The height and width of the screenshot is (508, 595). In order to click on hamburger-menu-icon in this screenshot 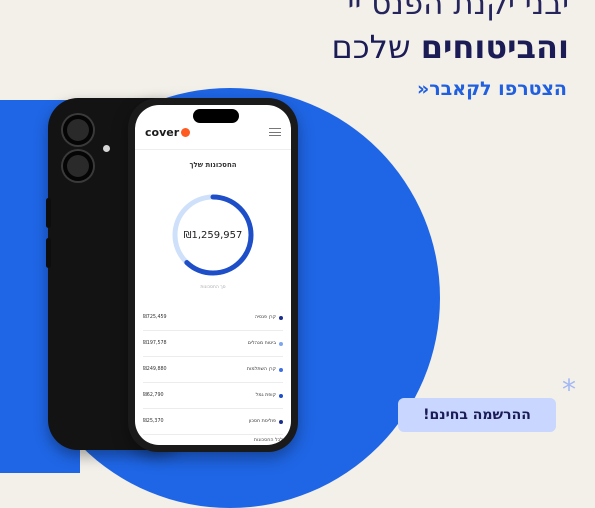, I will do `click(275, 132)`.